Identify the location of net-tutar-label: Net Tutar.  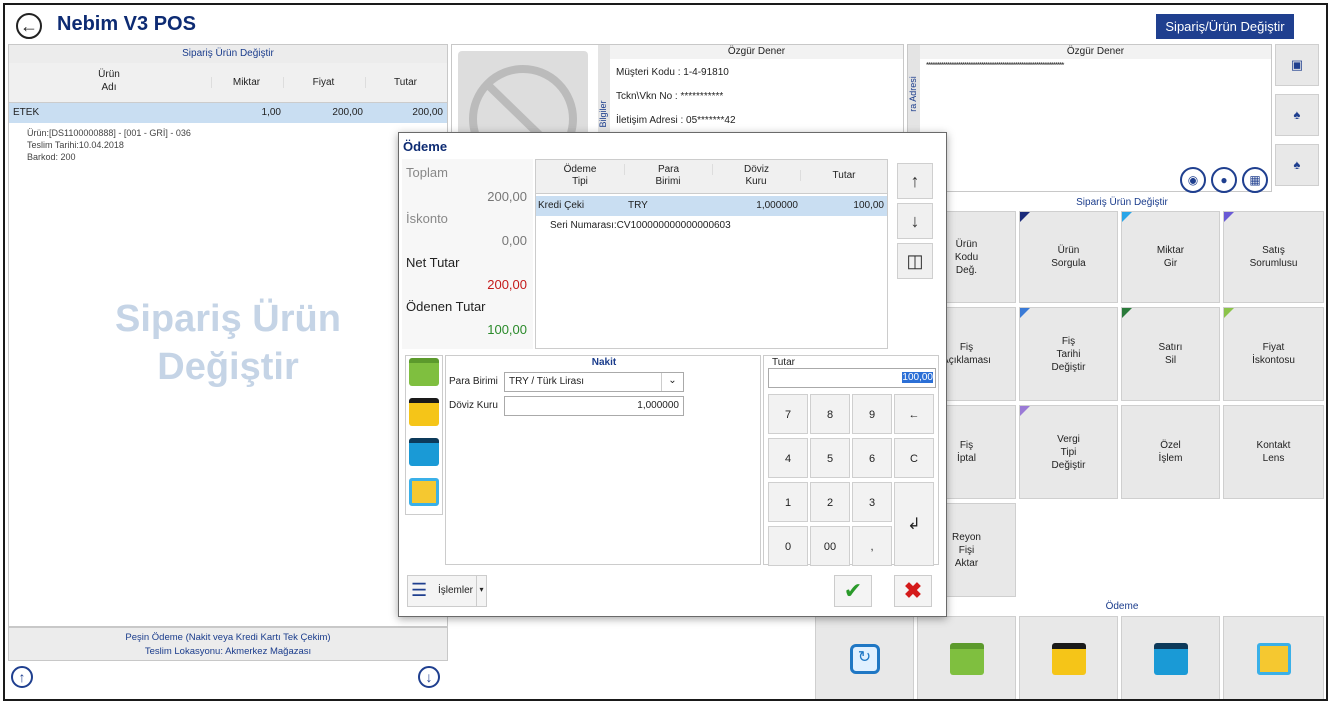
(433, 262).